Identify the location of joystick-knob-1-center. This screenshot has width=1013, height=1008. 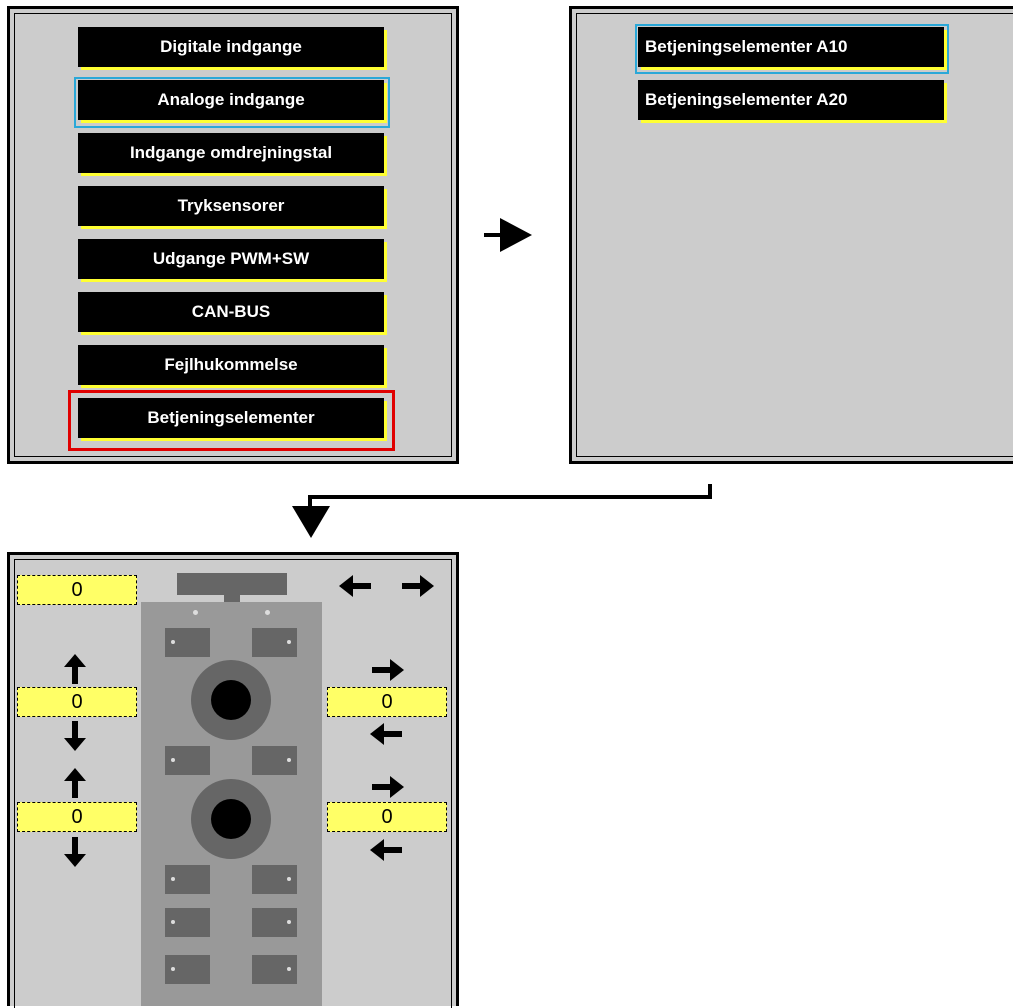
(231, 700).